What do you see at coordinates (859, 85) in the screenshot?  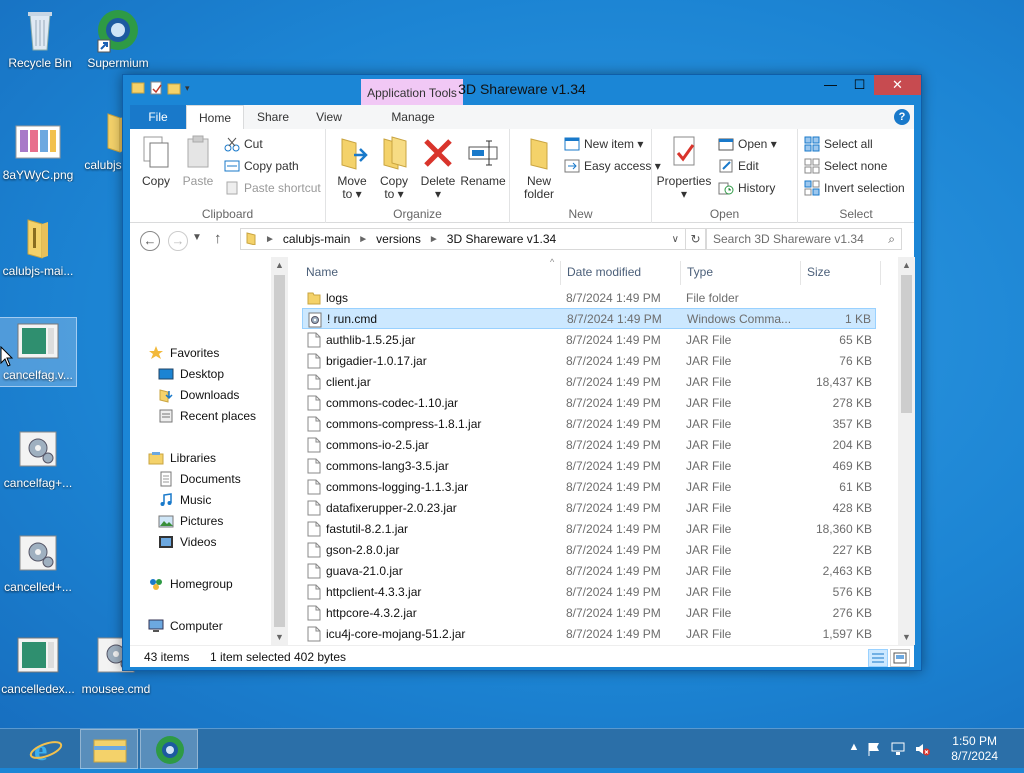 I see `maximize-button: ☐` at bounding box center [859, 85].